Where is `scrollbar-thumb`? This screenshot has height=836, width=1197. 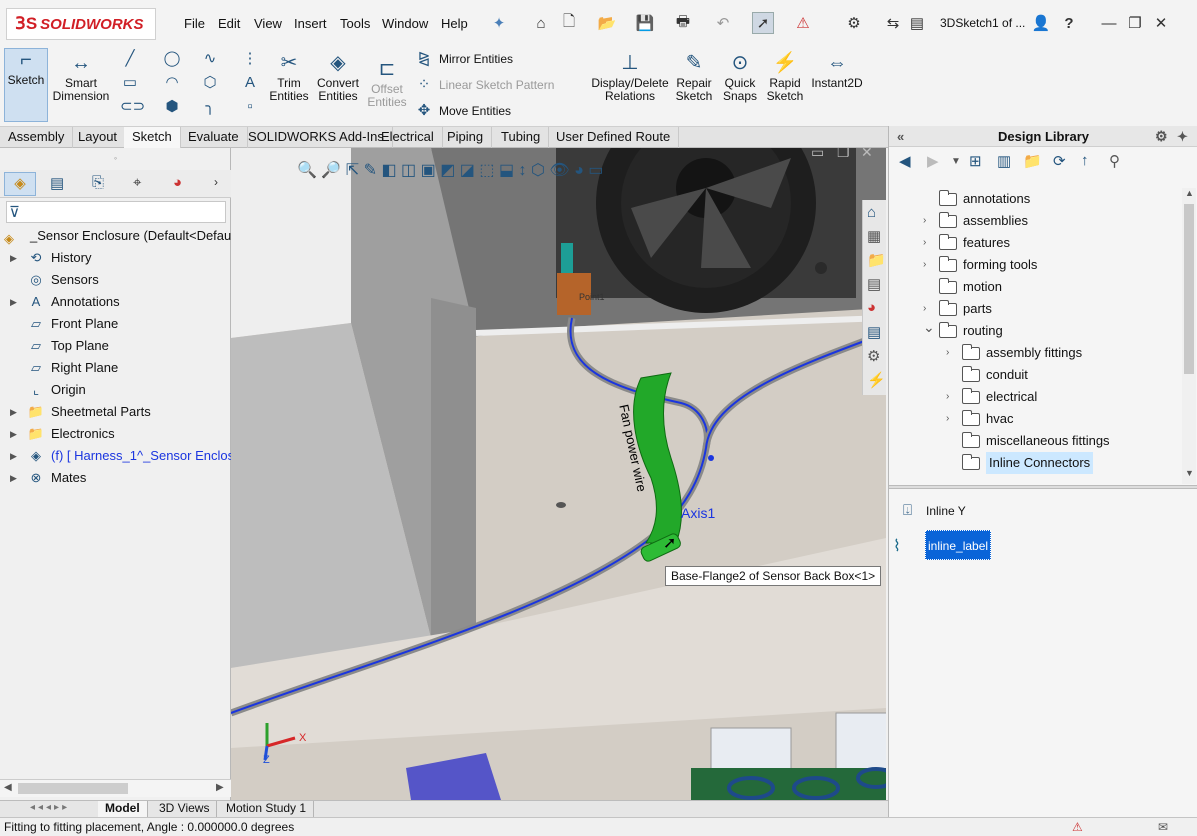
scrollbar-thumb is located at coordinates (73, 788).